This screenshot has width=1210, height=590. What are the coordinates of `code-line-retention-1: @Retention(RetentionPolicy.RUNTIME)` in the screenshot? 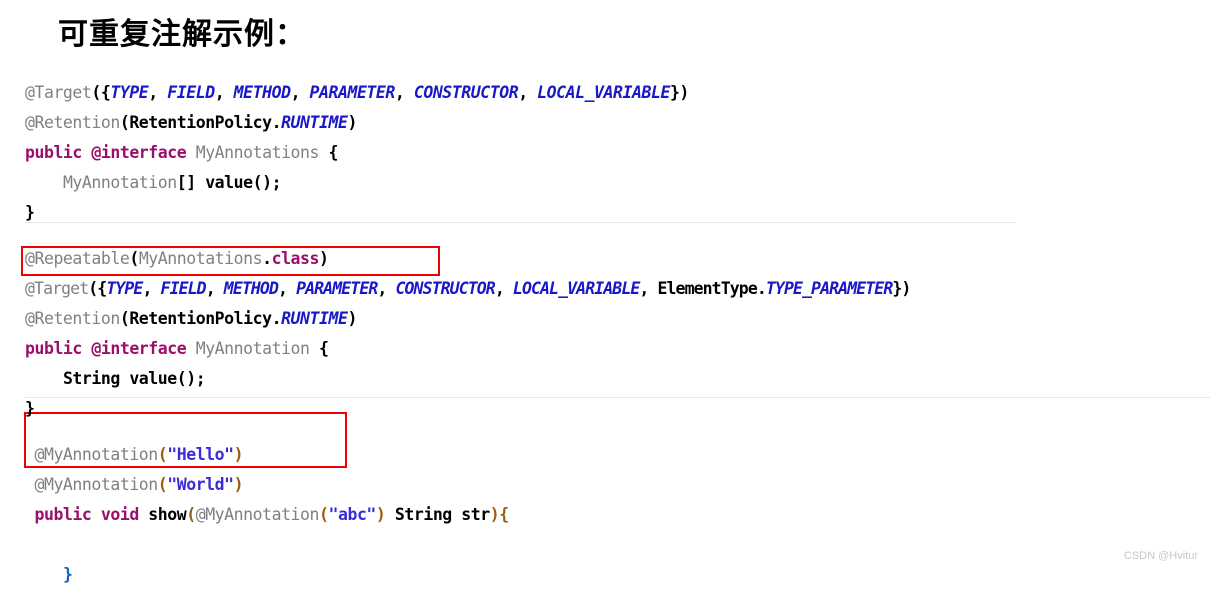 It's located at (605, 123).